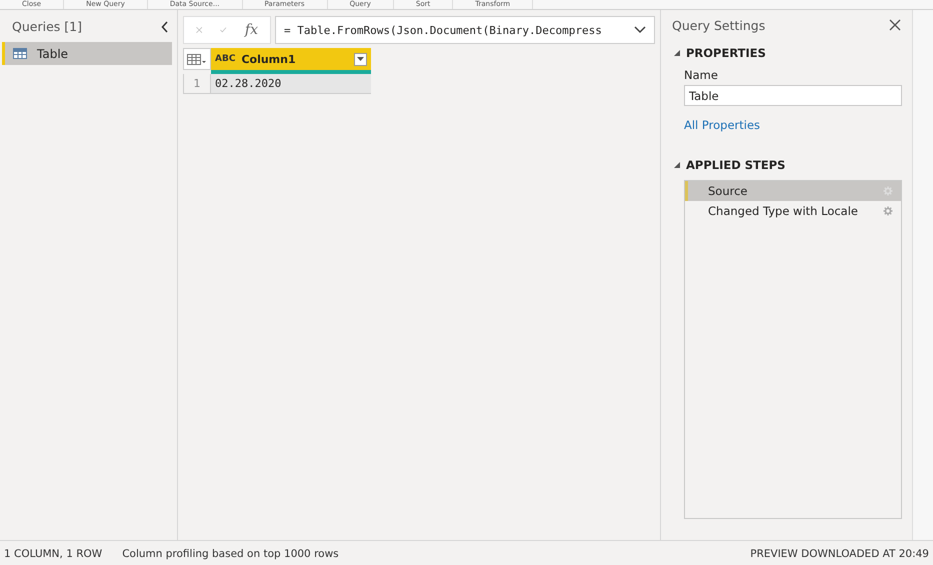  What do you see at coordinates (922, 275) in the screenshot?
I see `scrollbar` at bounding box center [922, 275].